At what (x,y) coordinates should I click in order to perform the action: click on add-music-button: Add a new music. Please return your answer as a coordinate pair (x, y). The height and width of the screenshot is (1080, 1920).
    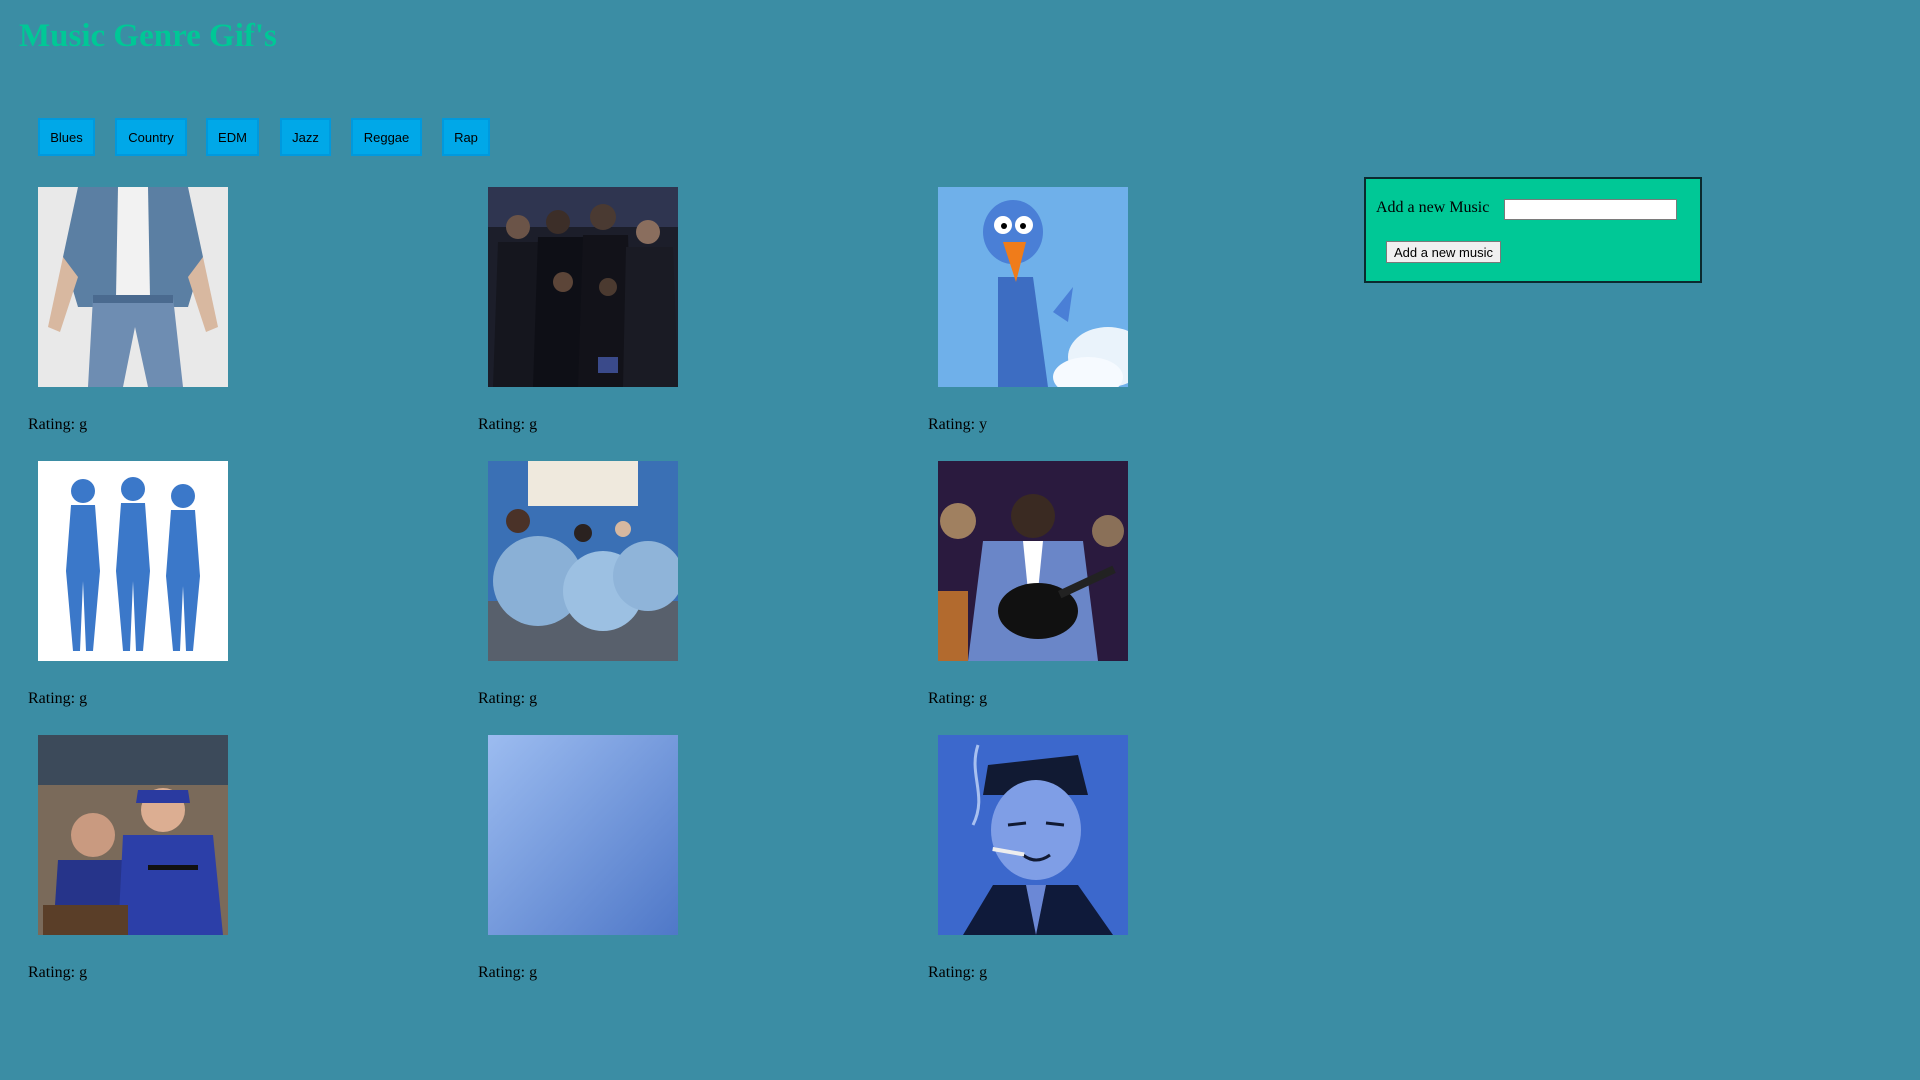
    Looking at the image, I should click on (1443, 252).